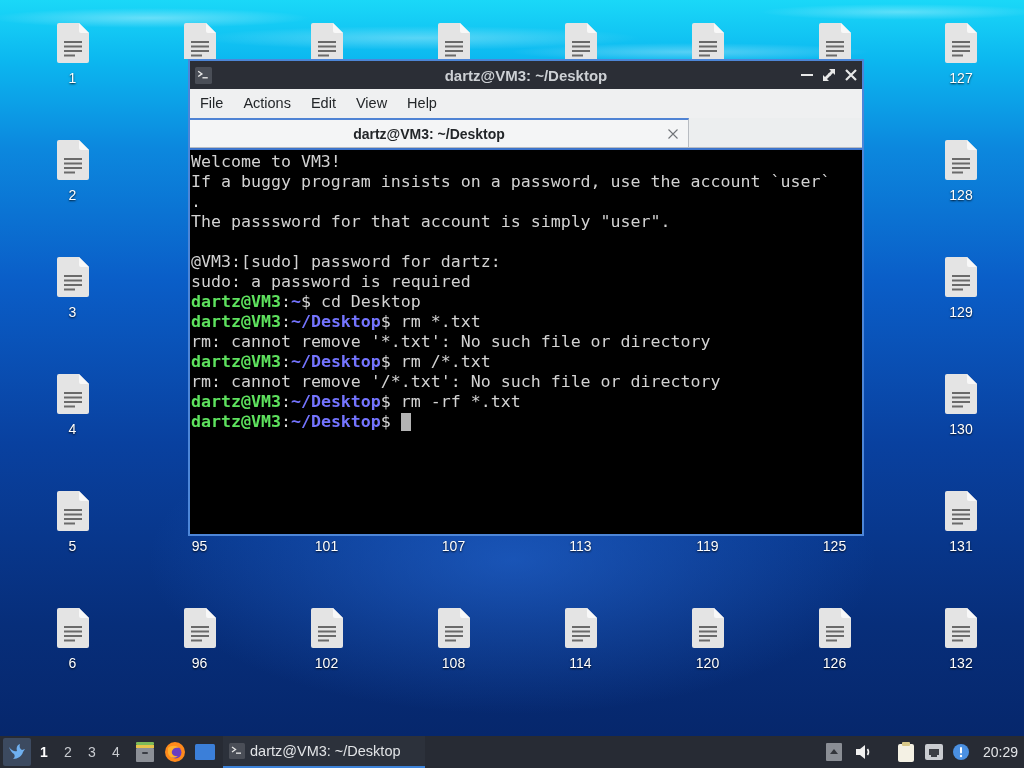 This screenshot has width=1024, height=768. Describe the element at coordinates (905, 752) in the screenshot. I see `clipboard-icon` at that location.